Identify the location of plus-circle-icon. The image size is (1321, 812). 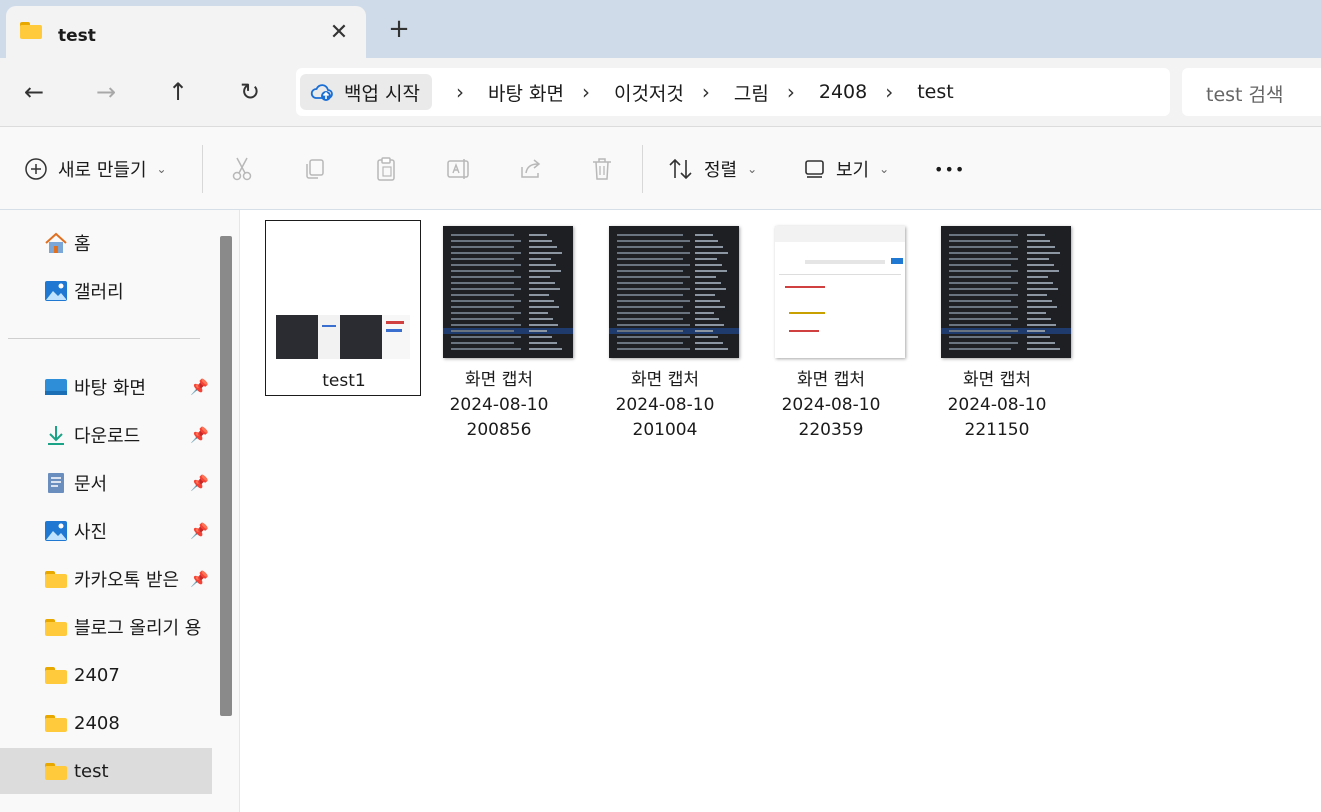
(36, 169).